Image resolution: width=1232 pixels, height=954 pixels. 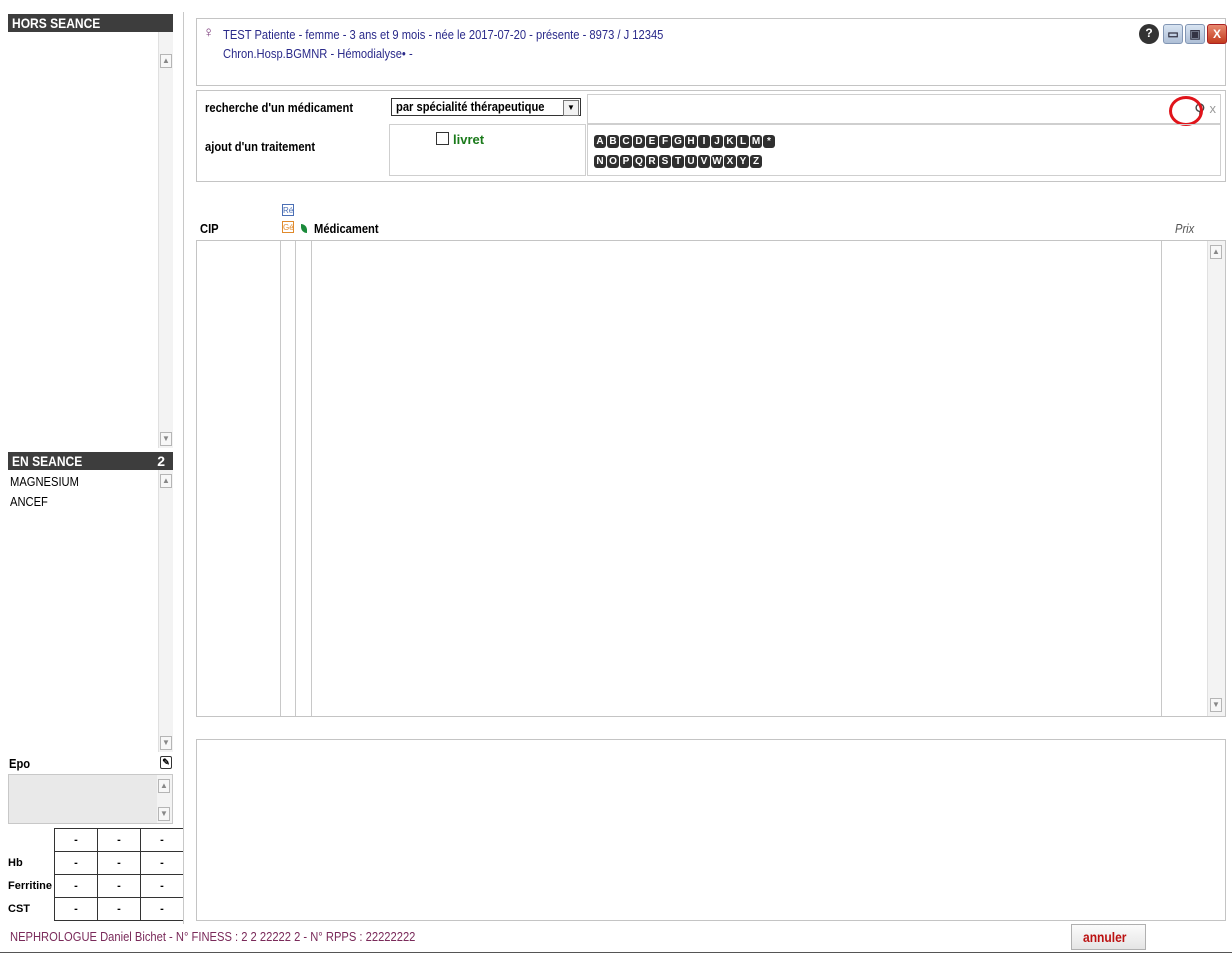 I want to click on search-input: ⚲ x, so click(x=904, y=109).